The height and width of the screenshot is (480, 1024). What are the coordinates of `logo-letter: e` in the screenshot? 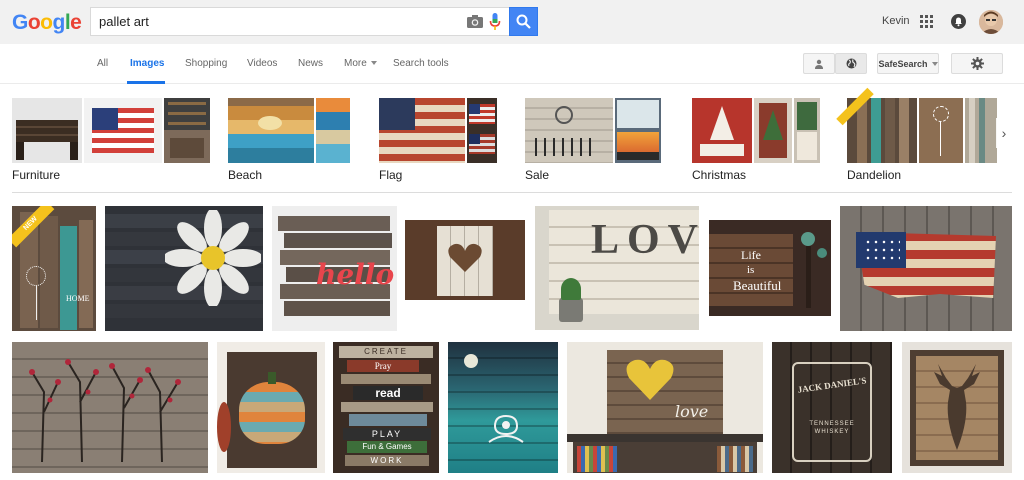 It's located at (76, 22).